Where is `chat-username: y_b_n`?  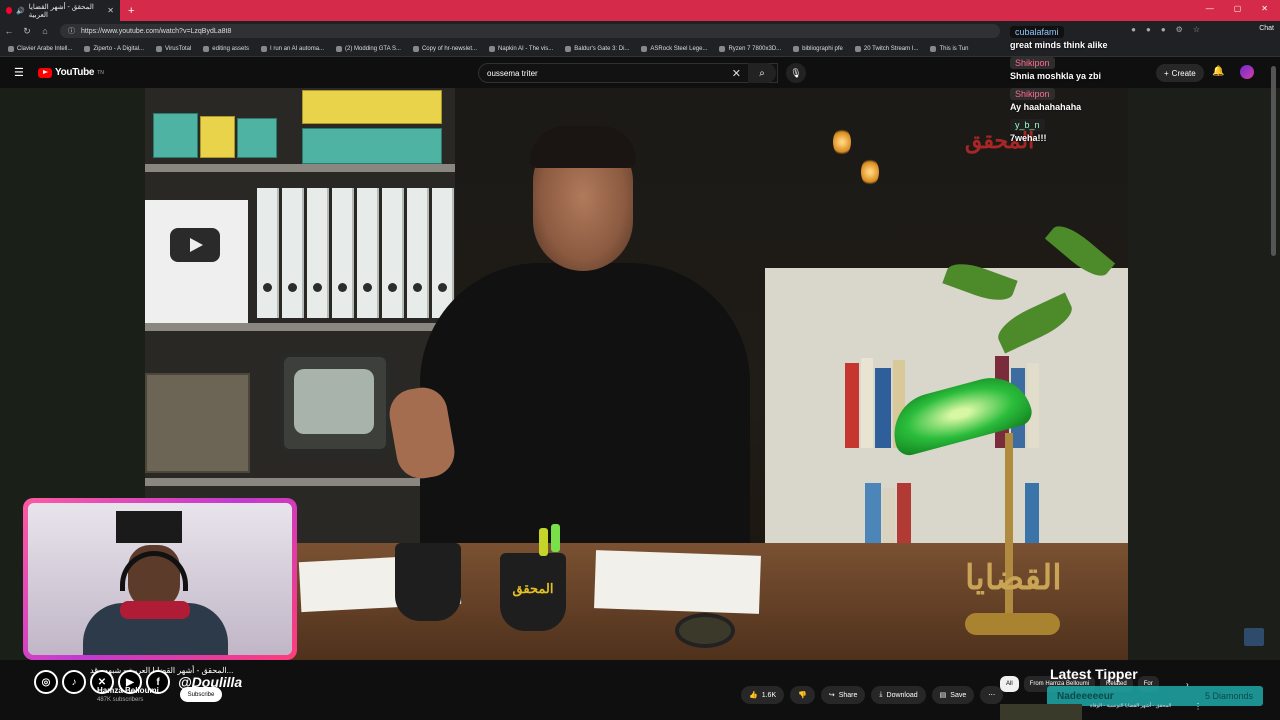
chat-username: y_b_n is located at coordinates (1027, 125).